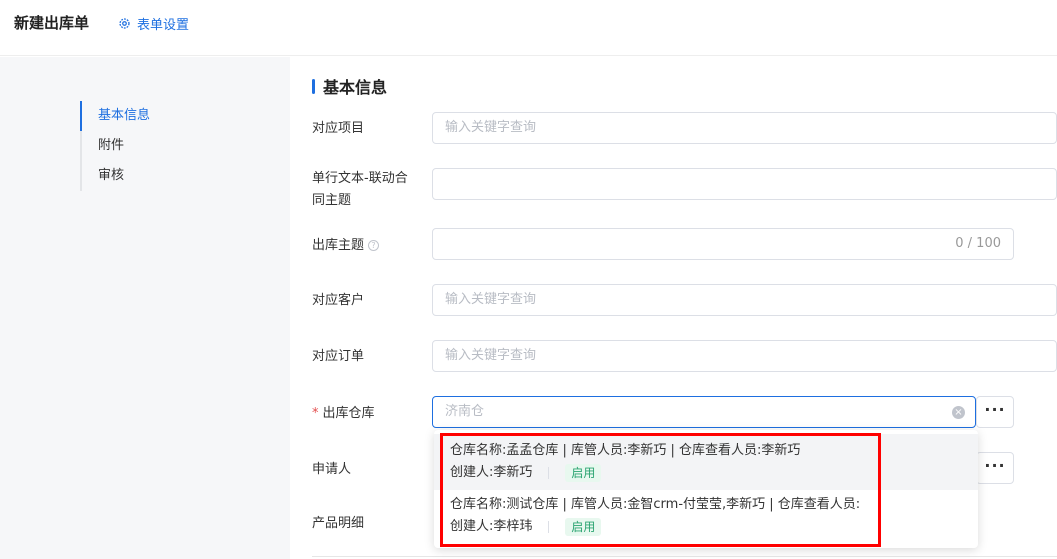 This screenshot has width=1057, height=559. I want to click on warehouse-option-meta: 创建人:李梓玮 启用, so click(706, 527).